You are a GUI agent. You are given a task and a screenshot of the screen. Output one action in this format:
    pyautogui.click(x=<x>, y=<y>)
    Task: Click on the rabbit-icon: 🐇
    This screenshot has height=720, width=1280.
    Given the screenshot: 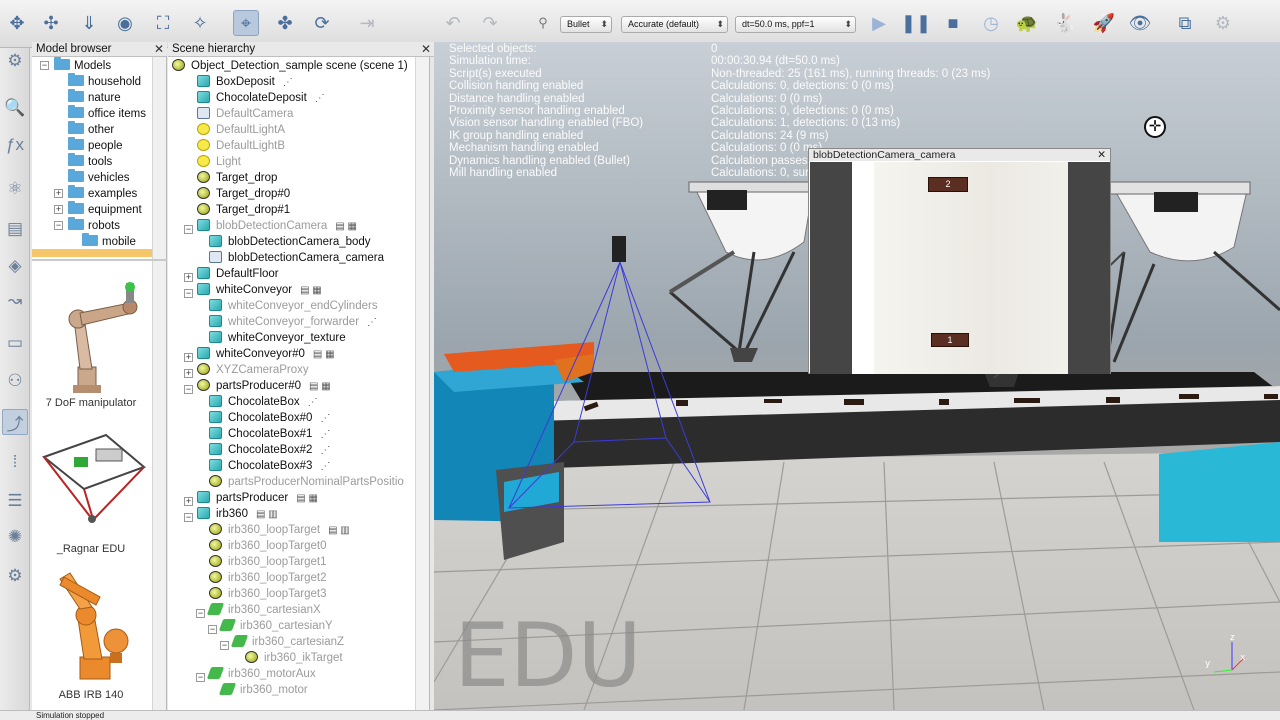 What is the action you would take?
    pyautogui.click(x=1065, y=23)
    